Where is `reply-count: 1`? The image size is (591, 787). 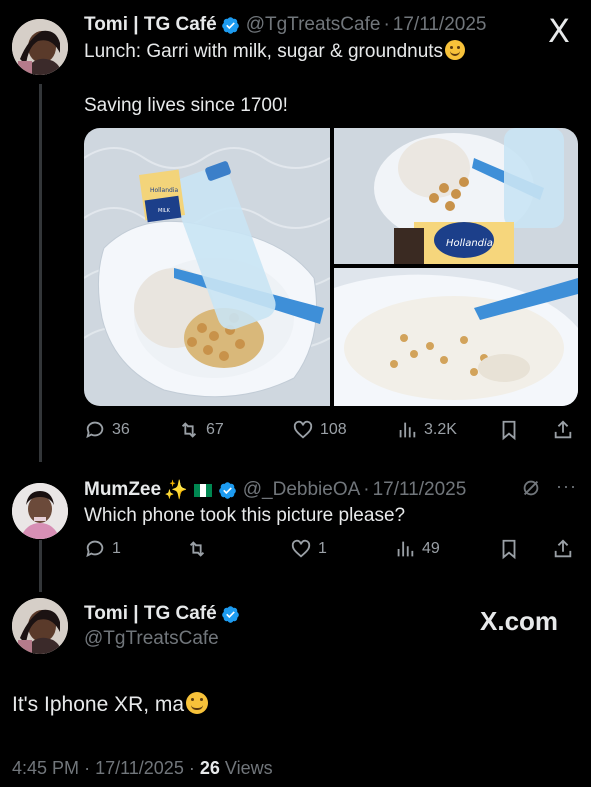
reply-count: 1 is located at coordinates (116, 548).